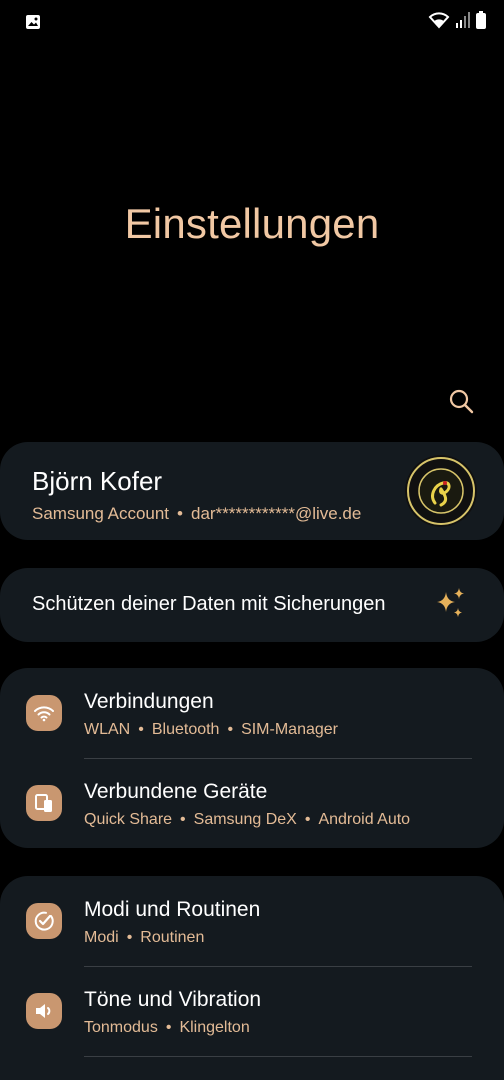 Image resolution: width=504 pixels, height=1080 pixels. What do you see at coordinates (364, 819) in the screenshot?
I see `subtitle-part: Android Auto` at bounding box center [364, 819].